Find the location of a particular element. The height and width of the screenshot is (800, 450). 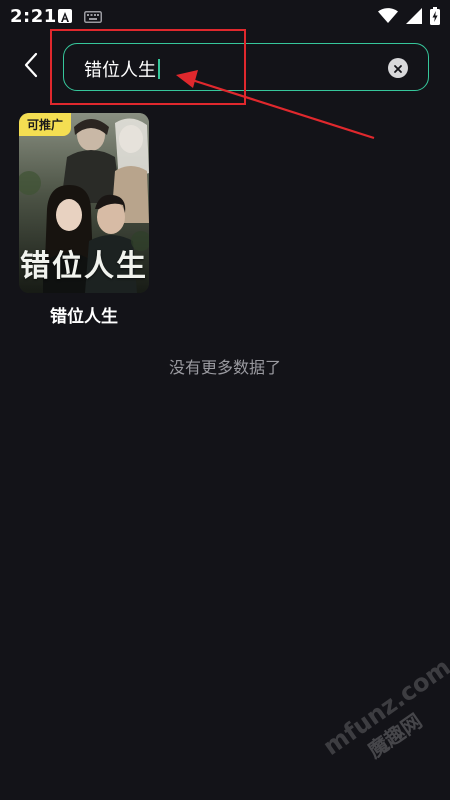

result-title: 错位人生 is located at coordinates (84, 314).